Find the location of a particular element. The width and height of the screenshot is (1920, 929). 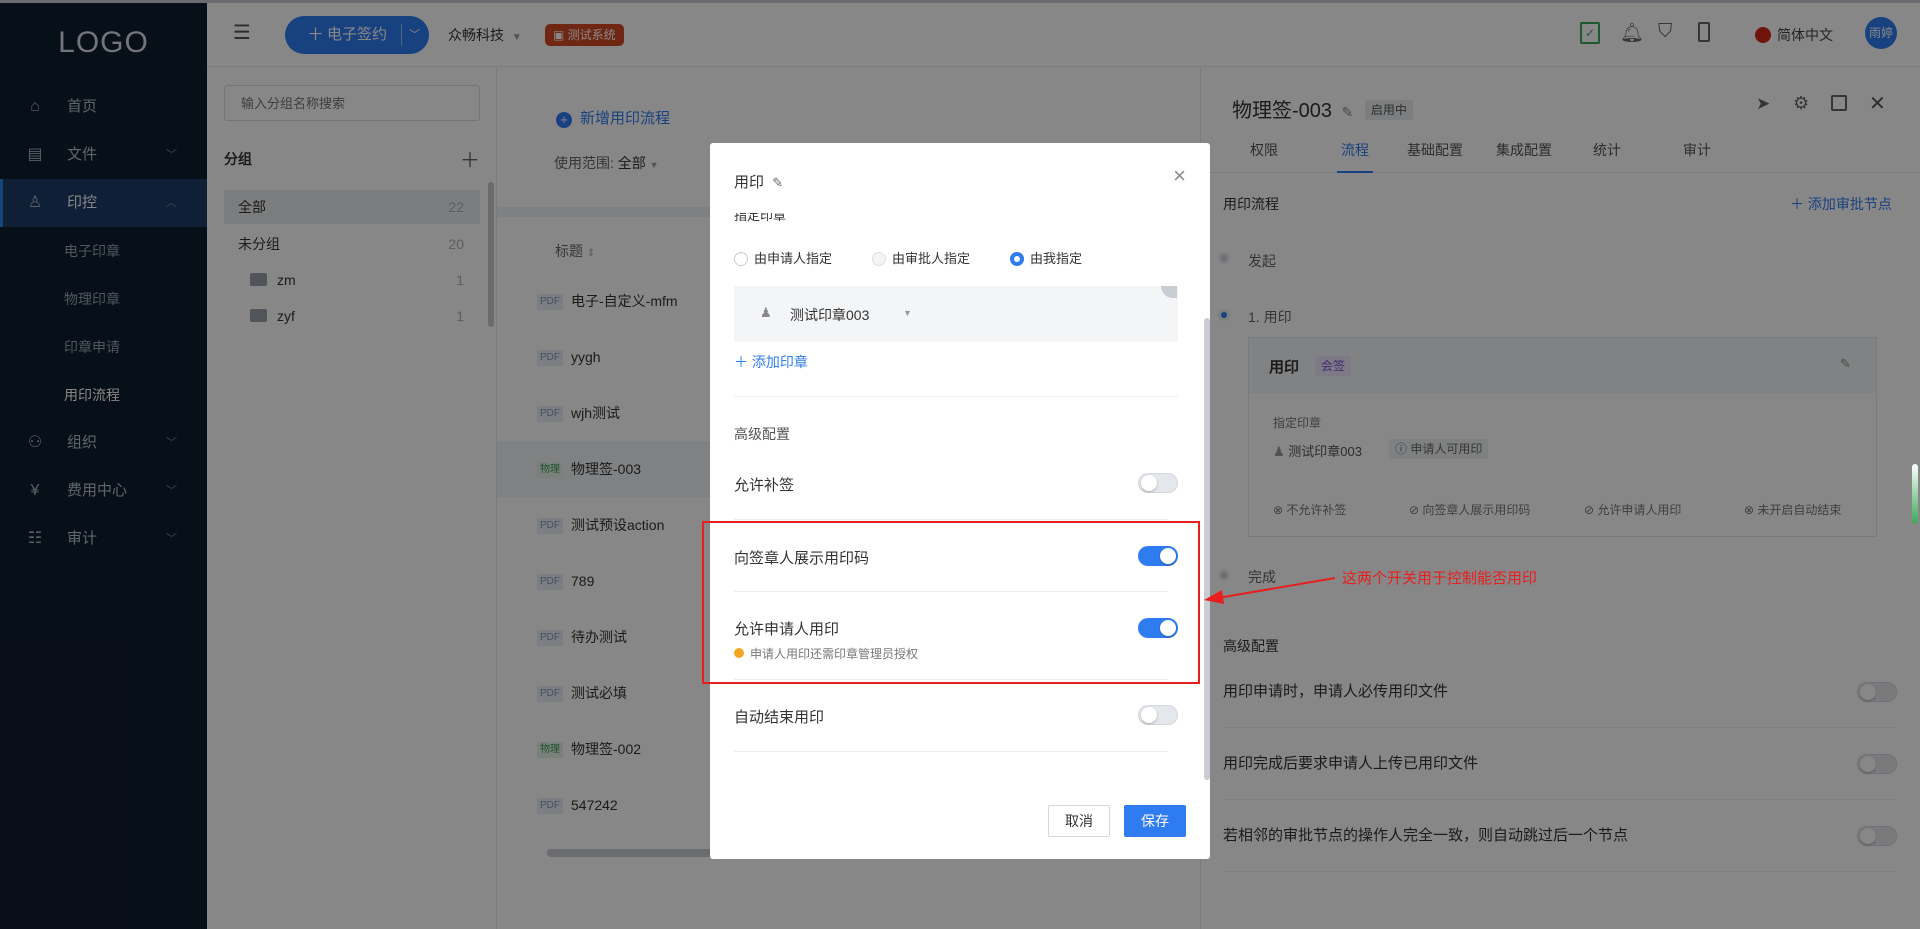

radio-self-specify: 由我指定 is located at coordinates (1046, 259).